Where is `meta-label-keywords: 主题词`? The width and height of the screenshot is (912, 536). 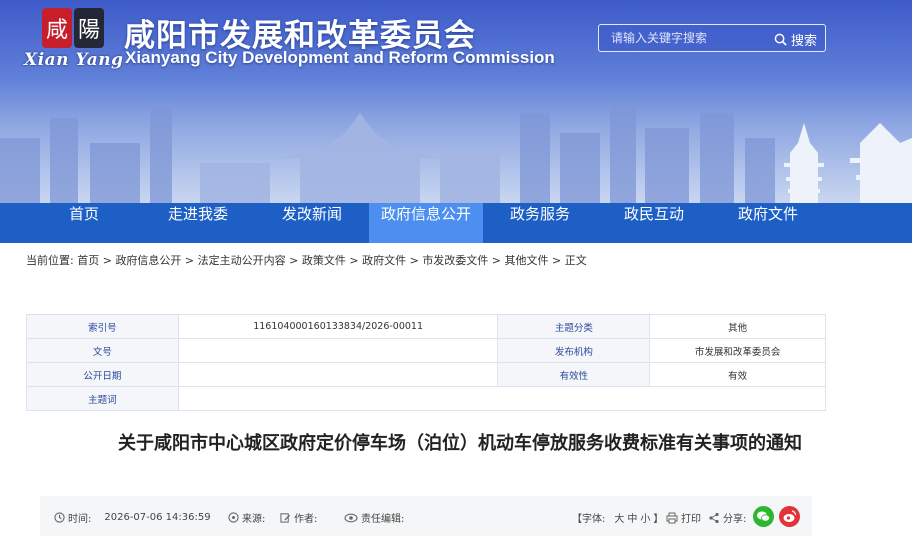
meta-label-keywords: 主题词 is located at coordinates (102, 398).